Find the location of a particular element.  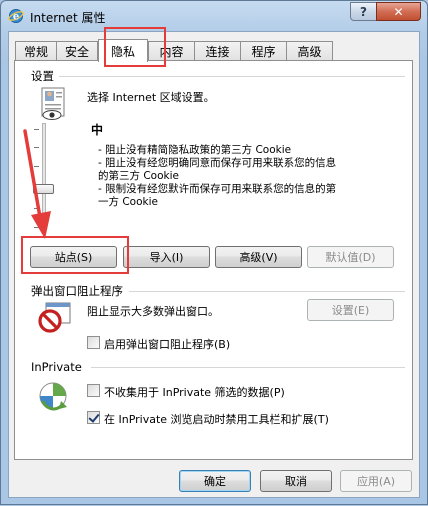

help-button: ? is located at coordinates (363, 11).